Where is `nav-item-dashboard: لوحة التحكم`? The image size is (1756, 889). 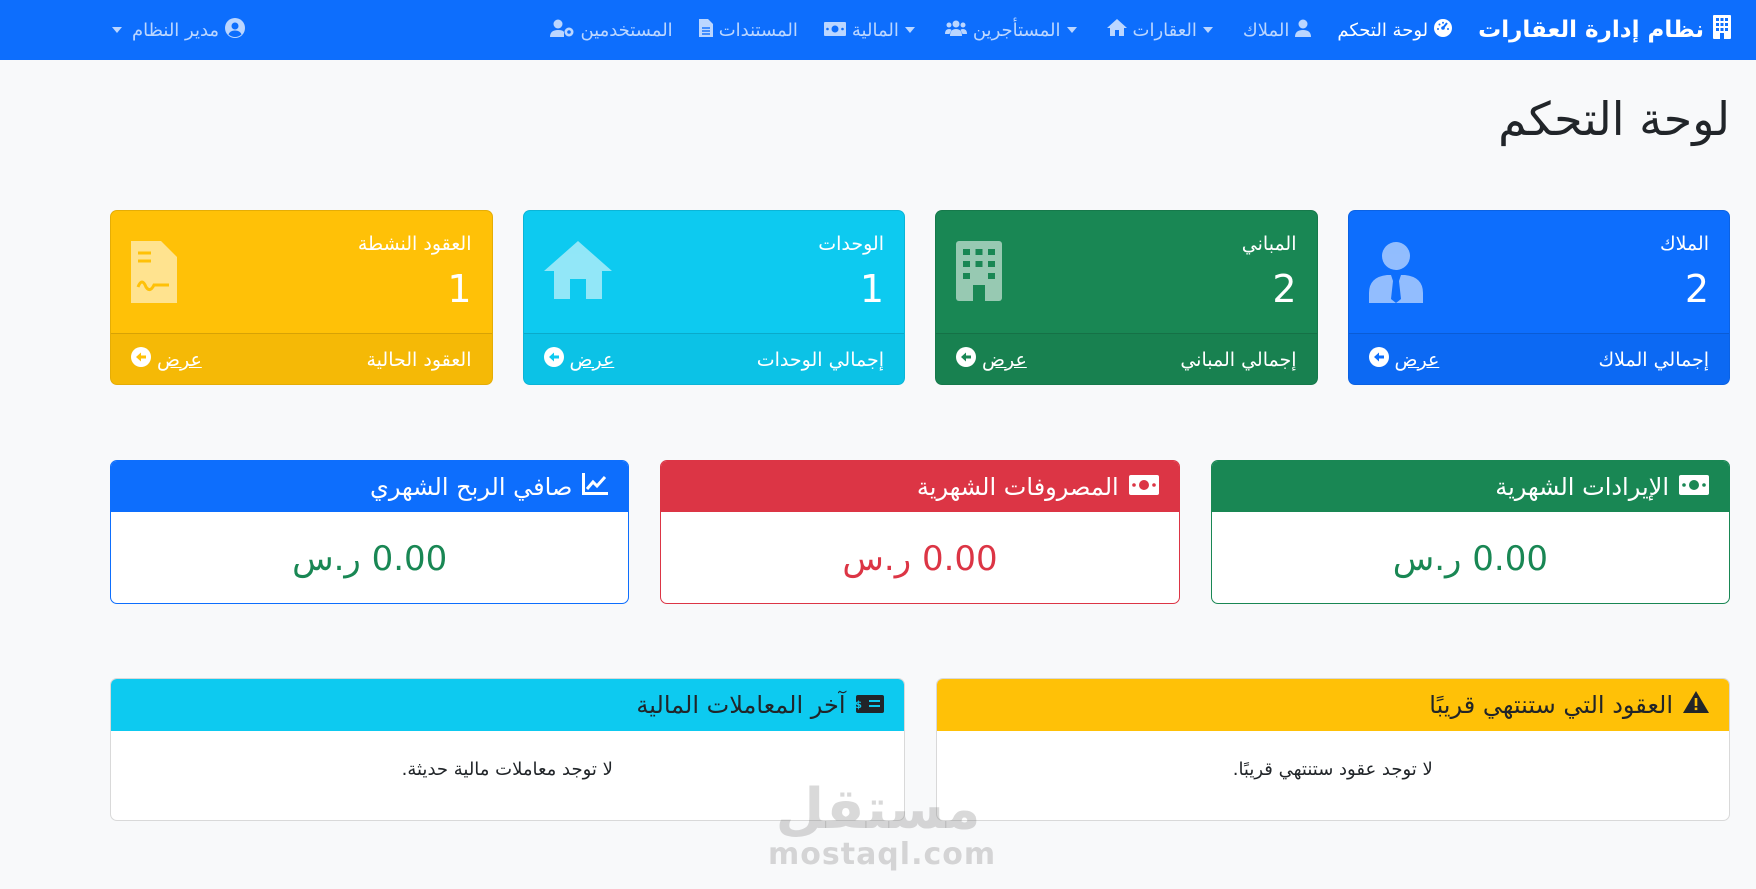
nav-item-dashboard: لوحة التحكم is located at coordinates (1395, 30).